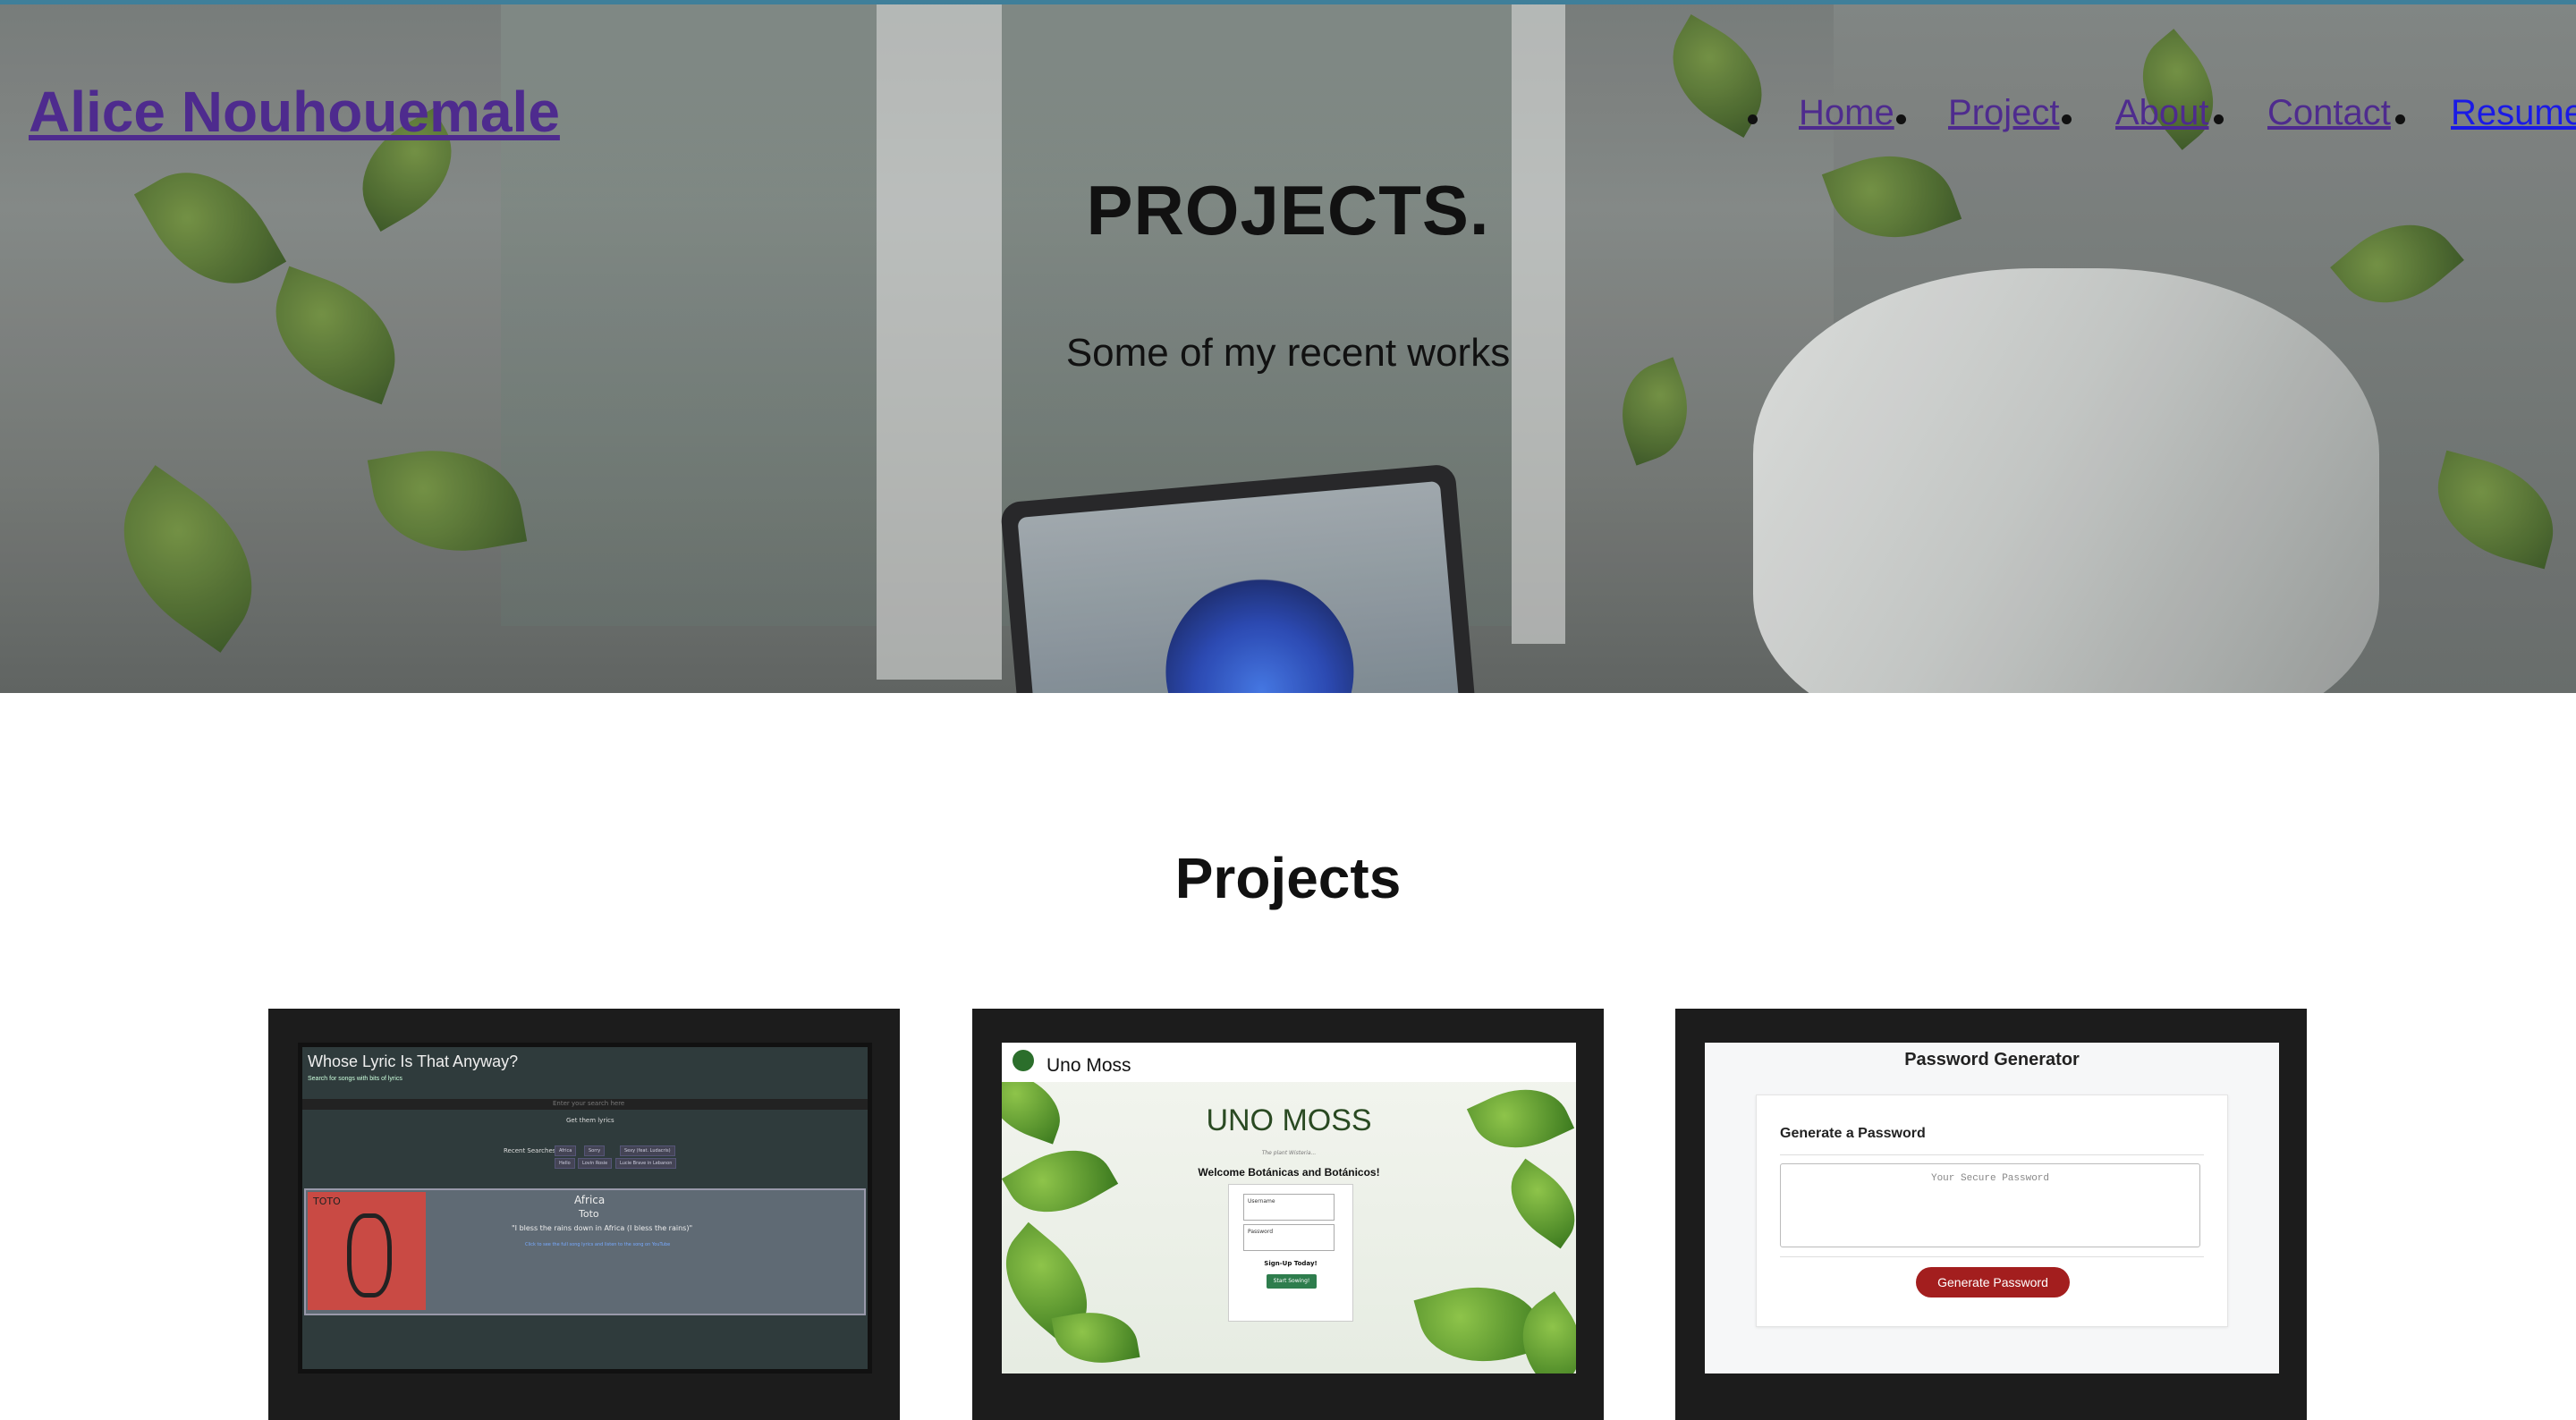 The image size is (2576, 1420). I want to click on album-cover-image: TOTO, so click(367, 1251).